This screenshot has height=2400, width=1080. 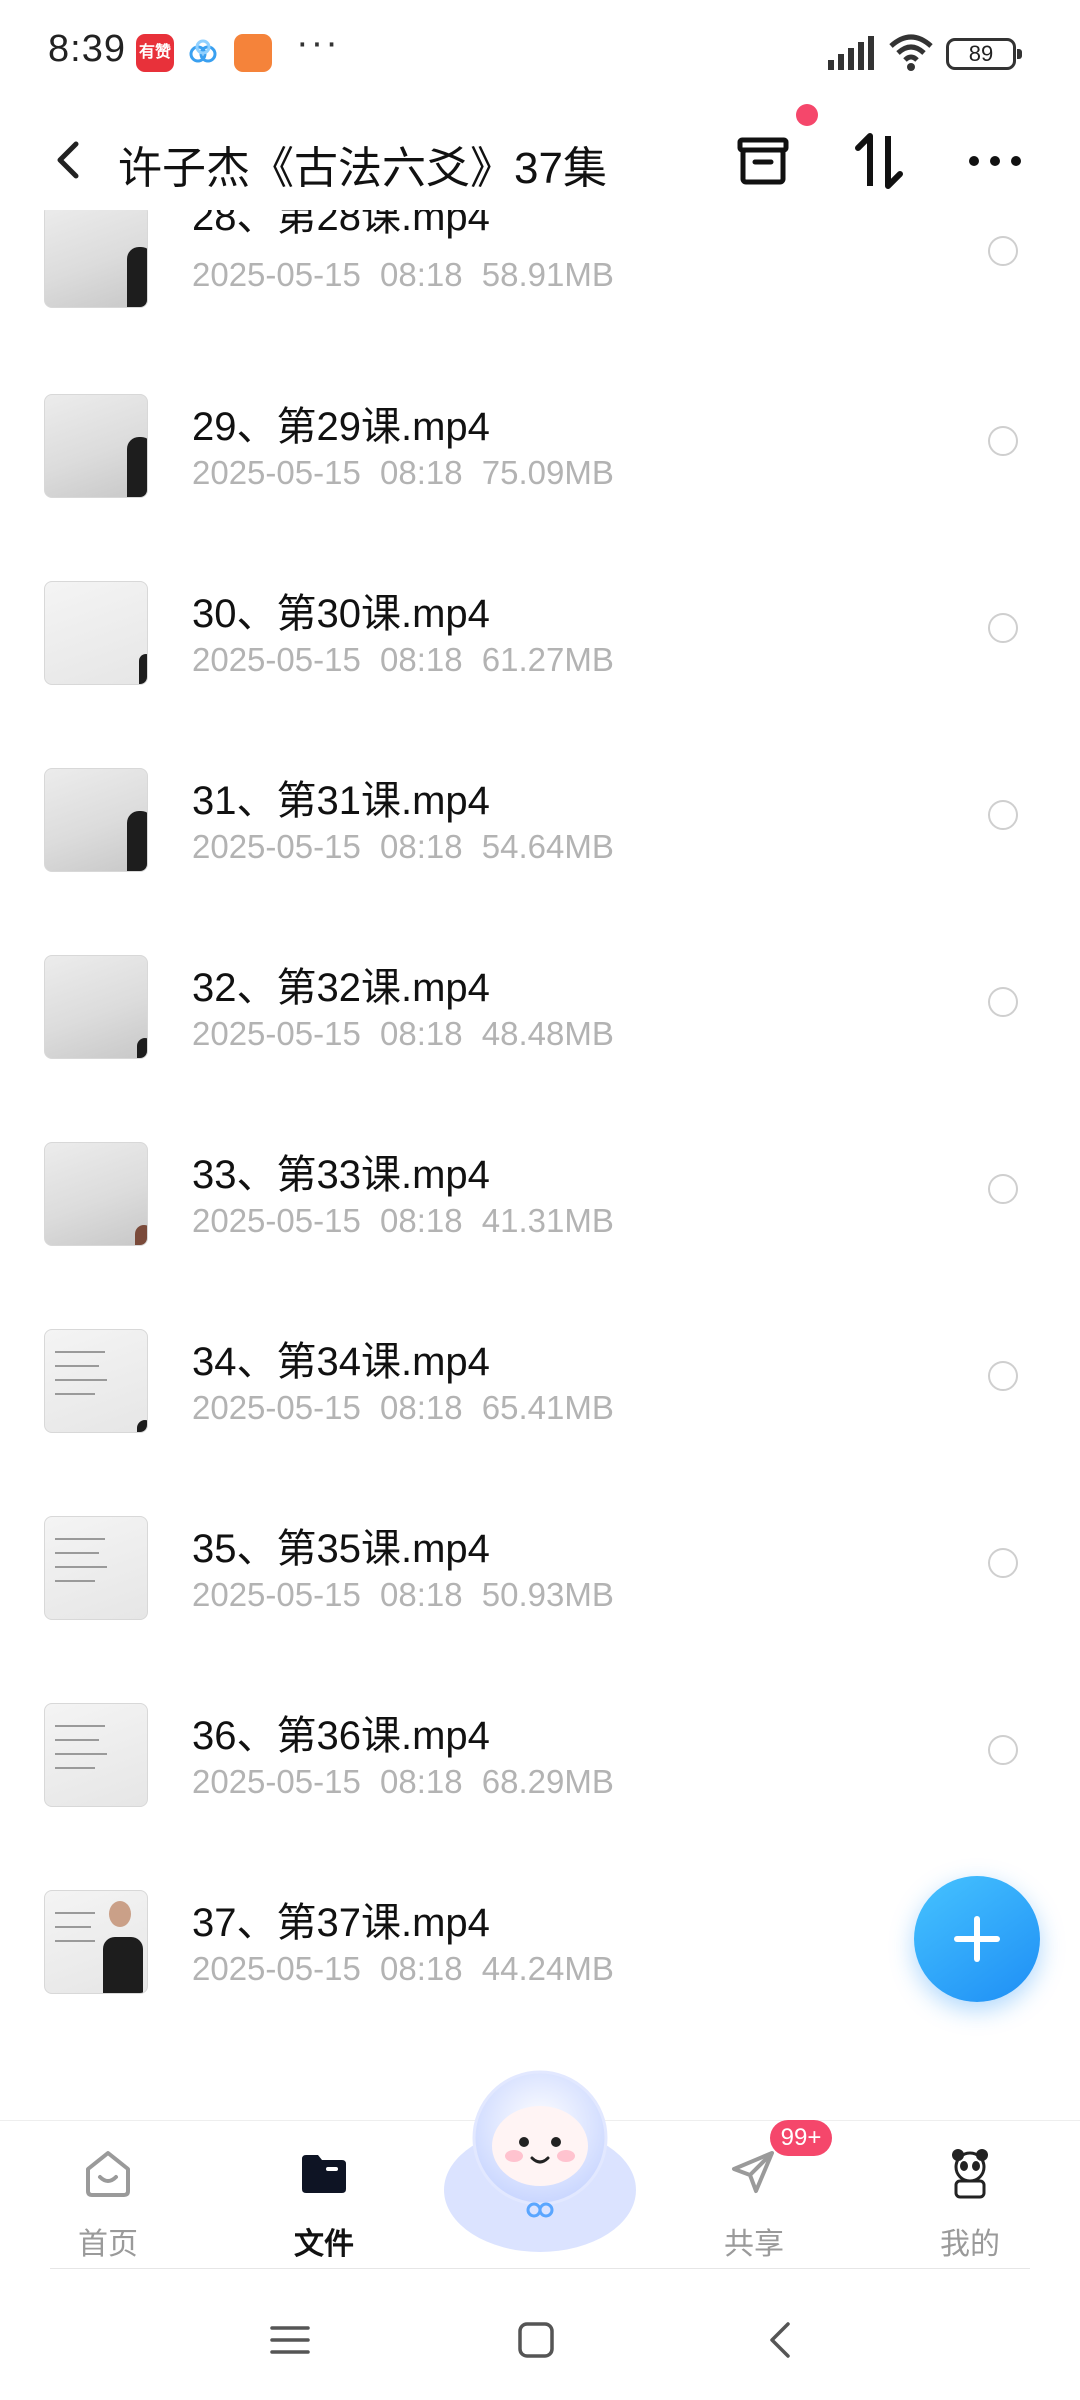 I want to click on list-item: 36、第36课.mp4 2025-05-15 08:18 68.29MB, so click(x=540, y=1796).